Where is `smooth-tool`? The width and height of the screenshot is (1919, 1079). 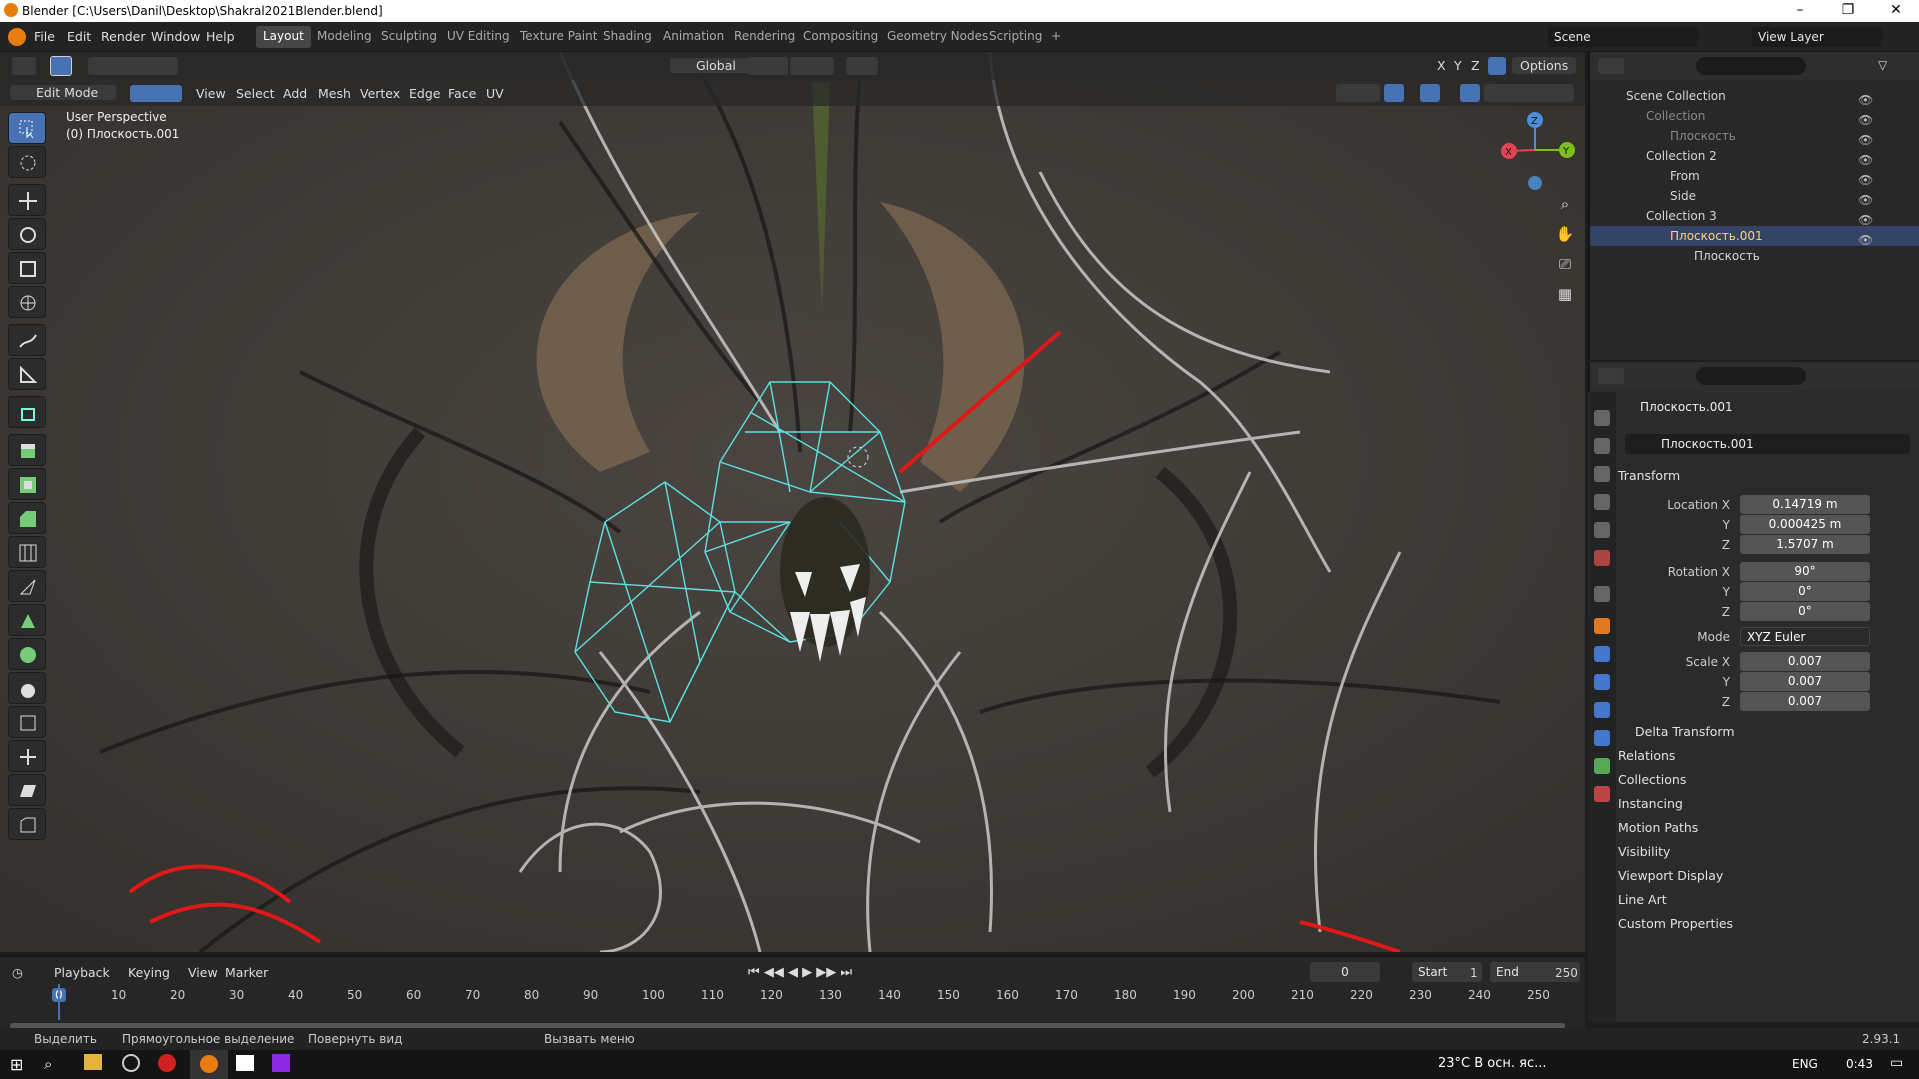 smooth-tool is located at coordinates (27, 688).